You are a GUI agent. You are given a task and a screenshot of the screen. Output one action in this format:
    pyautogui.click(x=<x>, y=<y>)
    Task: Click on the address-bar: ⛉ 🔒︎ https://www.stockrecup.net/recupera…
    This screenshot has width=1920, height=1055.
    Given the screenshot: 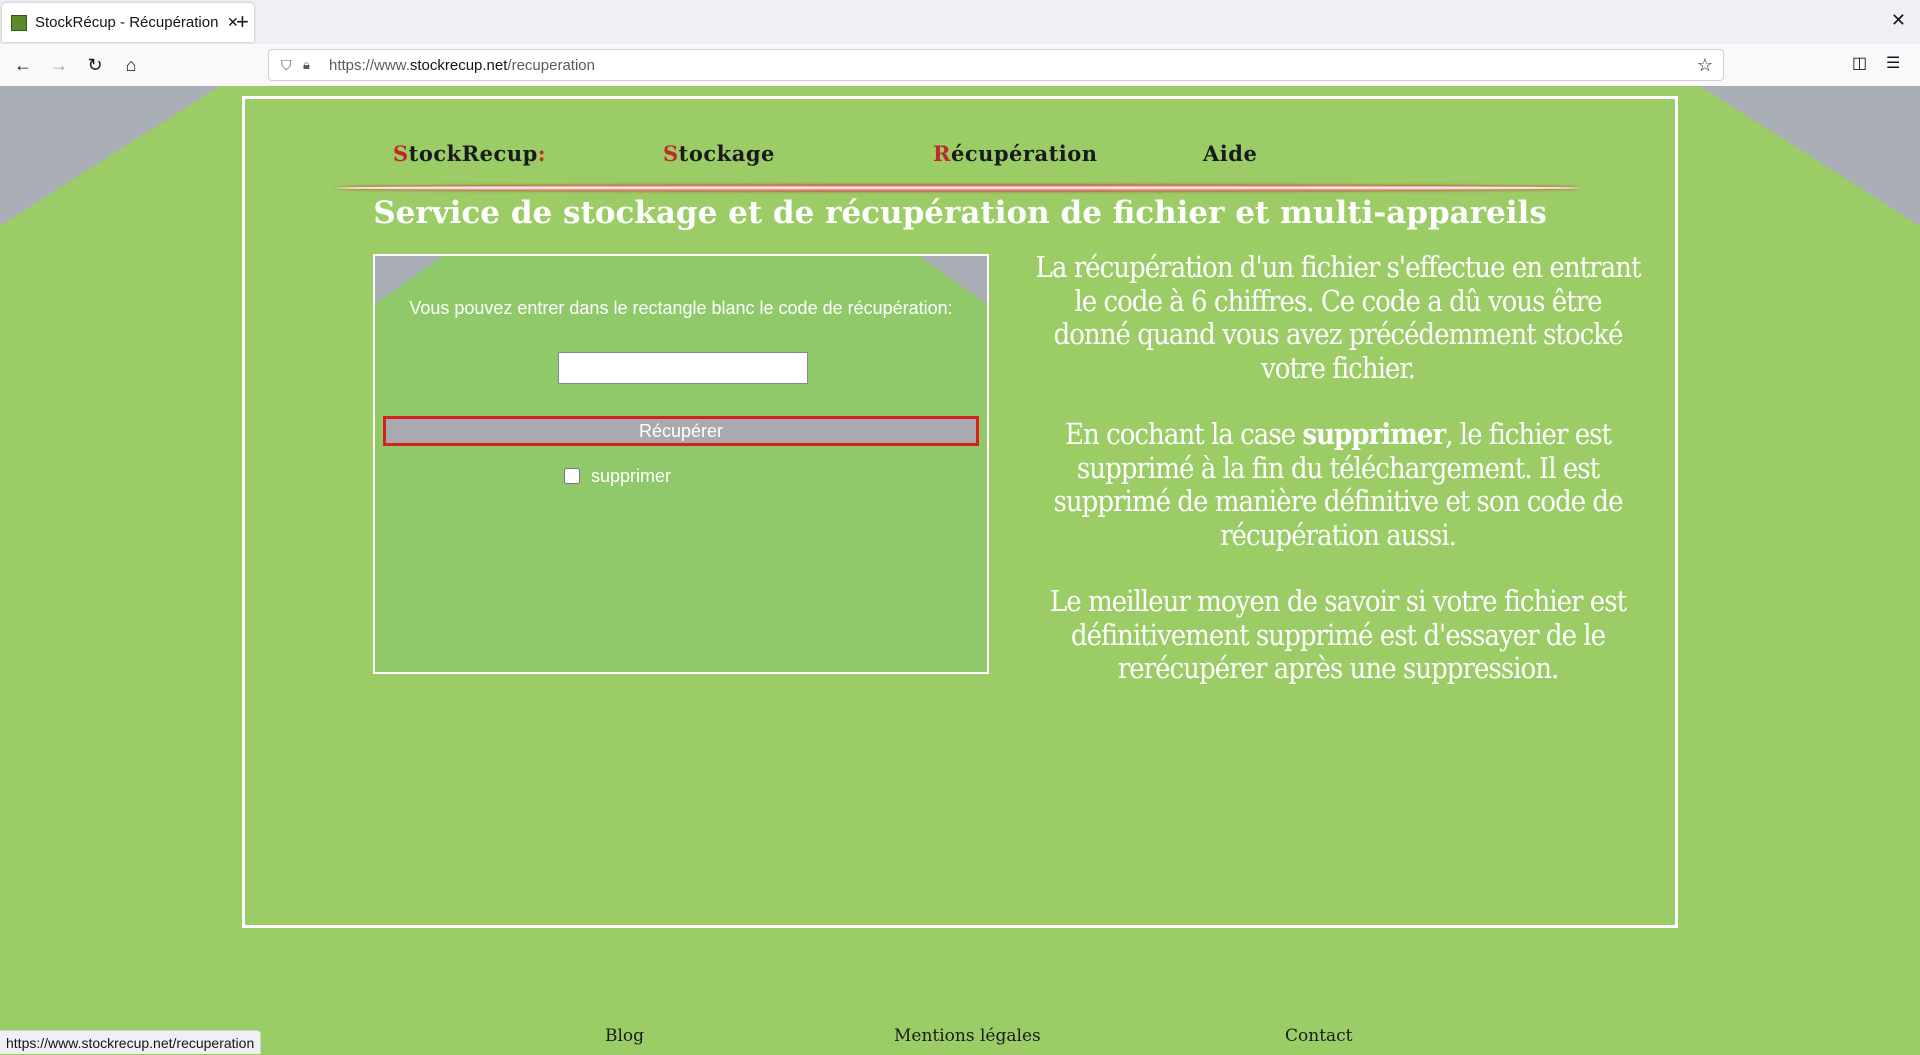 What is the action you would take?
    pyautogui.click(x=996, y=65)
    